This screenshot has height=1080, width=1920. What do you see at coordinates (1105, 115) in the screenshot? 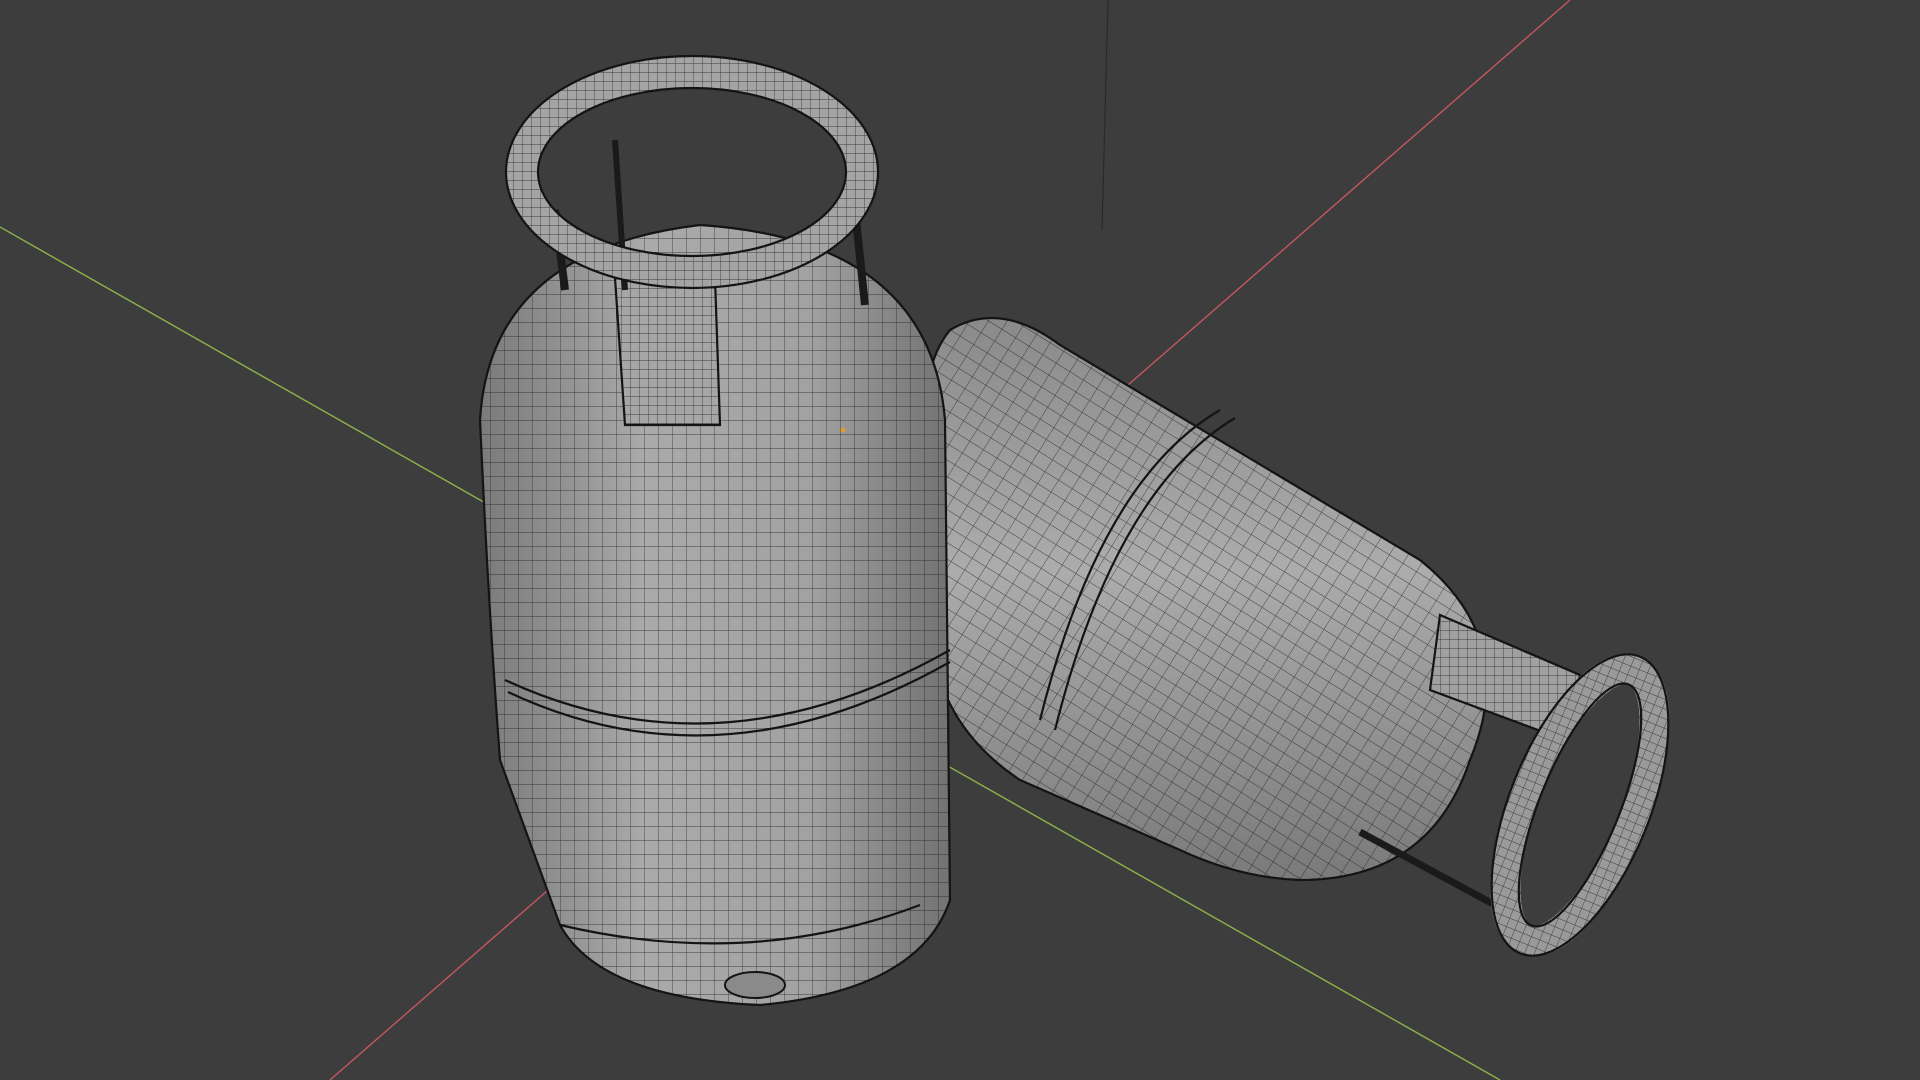
I see `z-axis-line` at bounding box center [1105, 115].